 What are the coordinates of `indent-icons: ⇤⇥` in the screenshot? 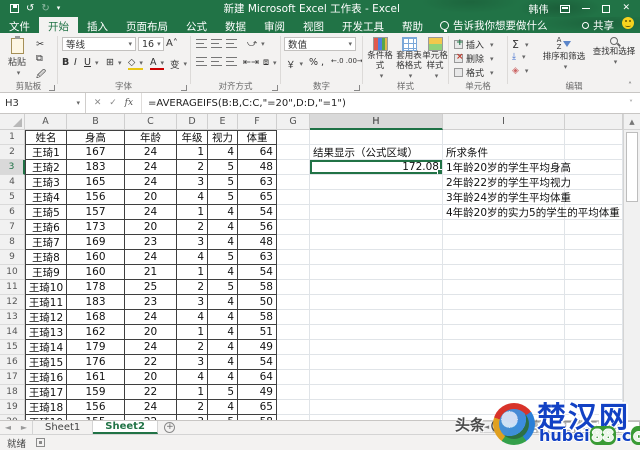 It's located at (251, 62).